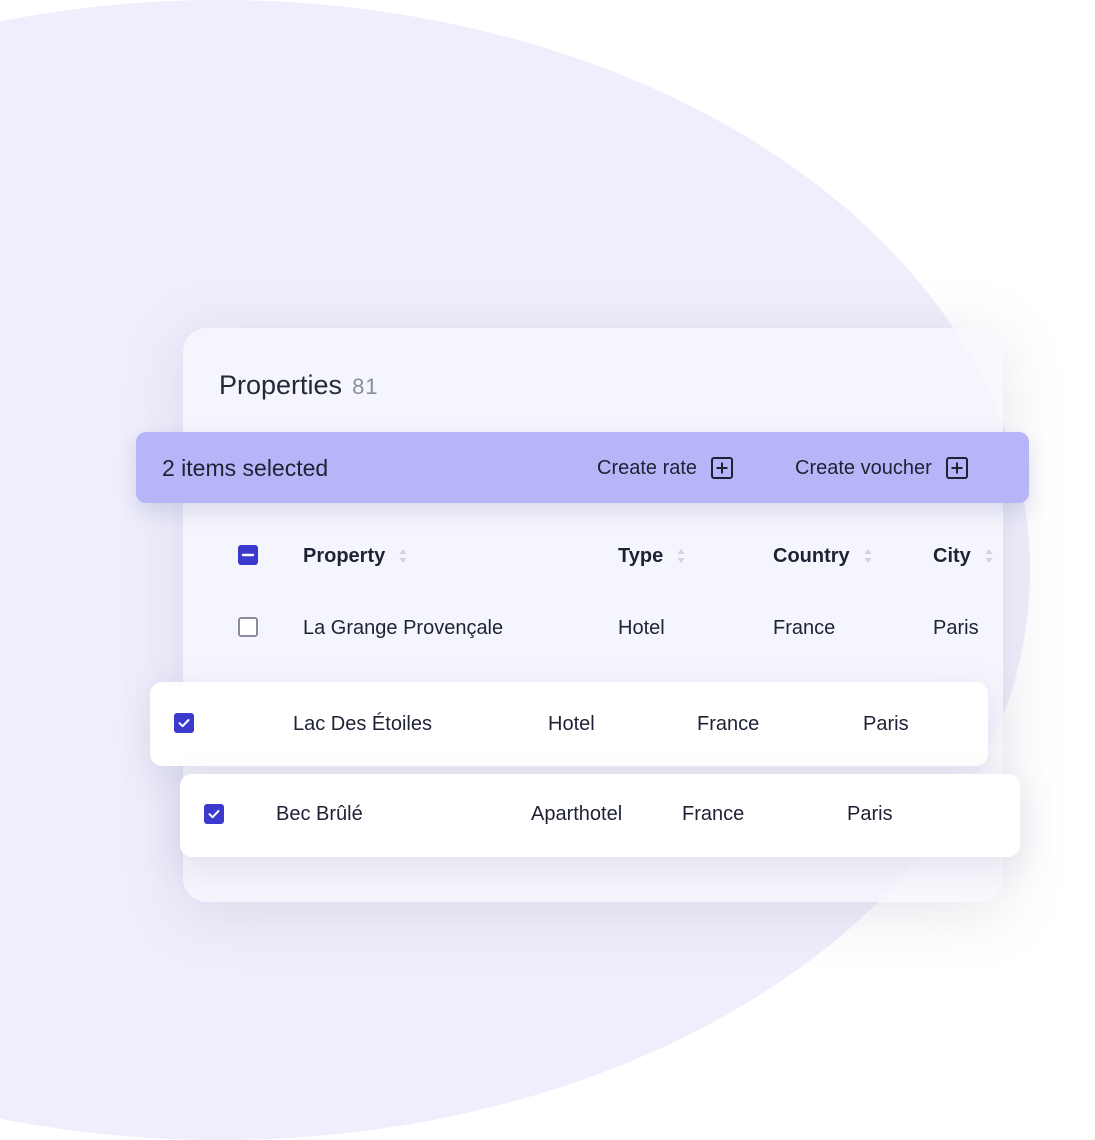 This screenshot has height=1140, width=1095. Describe the element at coordinates (245, 468) in the screenshot. I see `selection-count-label: 2 items selected` at that location.